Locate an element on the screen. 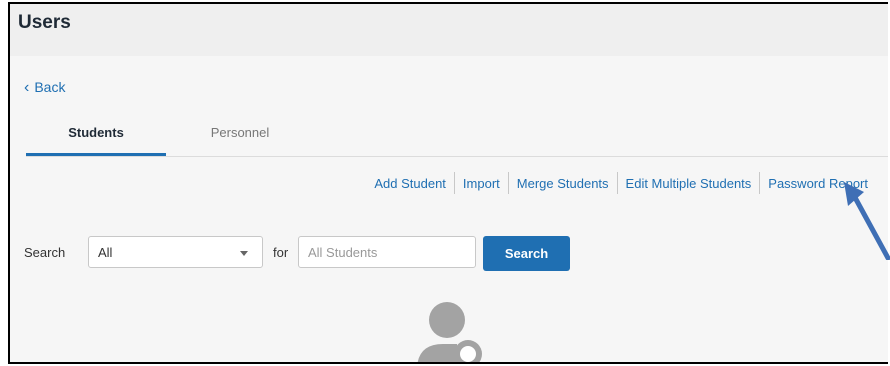  tab-personnel: Personnel is located at coordinates (240, 132).